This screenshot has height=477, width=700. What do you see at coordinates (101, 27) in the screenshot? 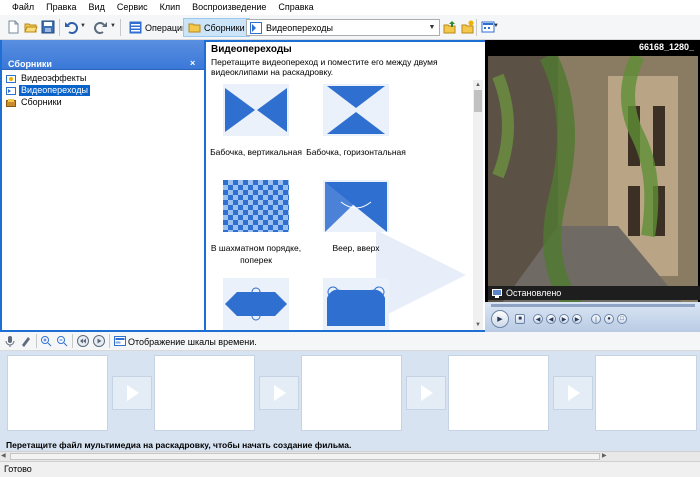
I see `redo-icon` at bounding box center [101, 27].